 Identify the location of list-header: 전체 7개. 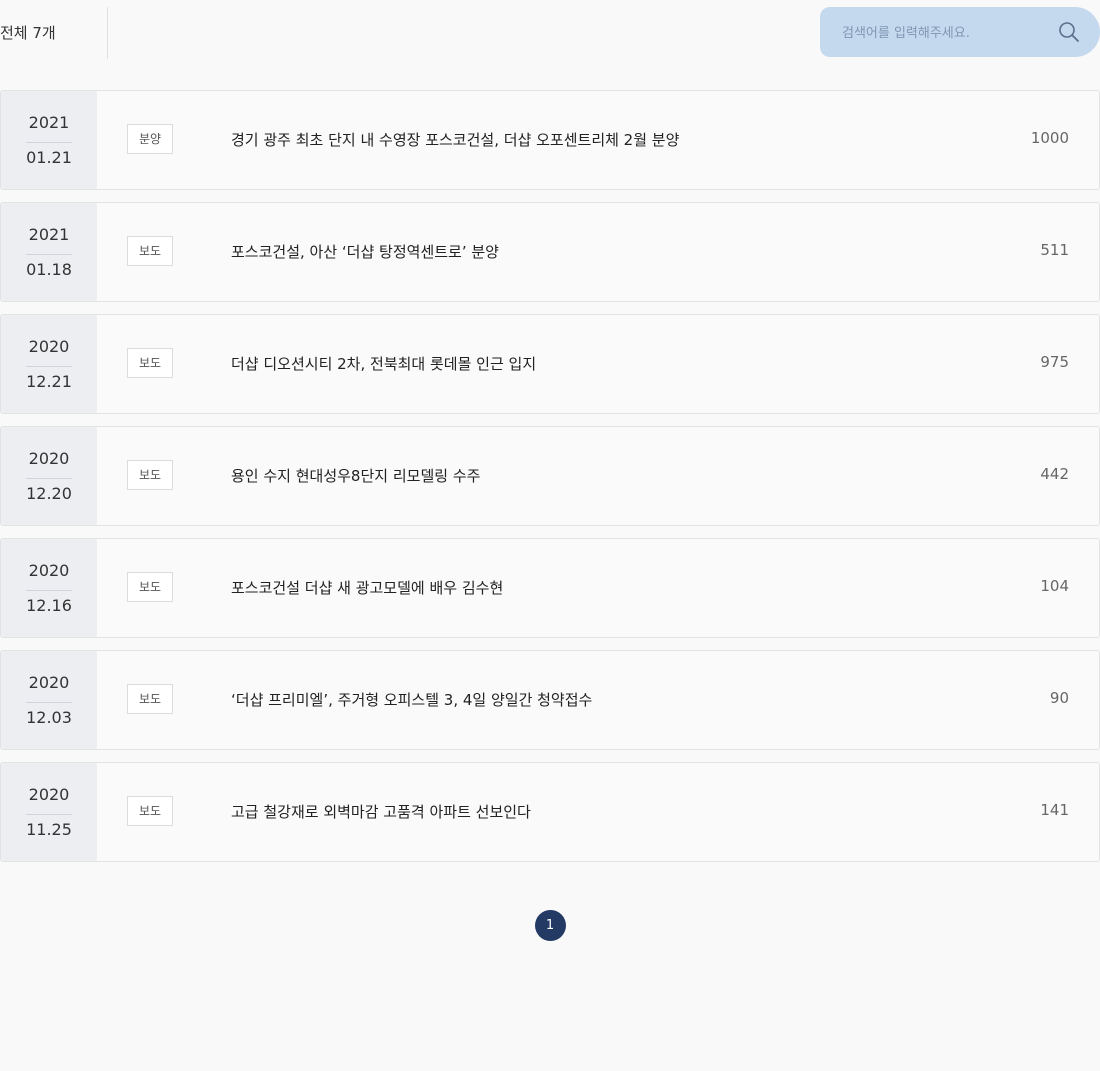
(550, 32).